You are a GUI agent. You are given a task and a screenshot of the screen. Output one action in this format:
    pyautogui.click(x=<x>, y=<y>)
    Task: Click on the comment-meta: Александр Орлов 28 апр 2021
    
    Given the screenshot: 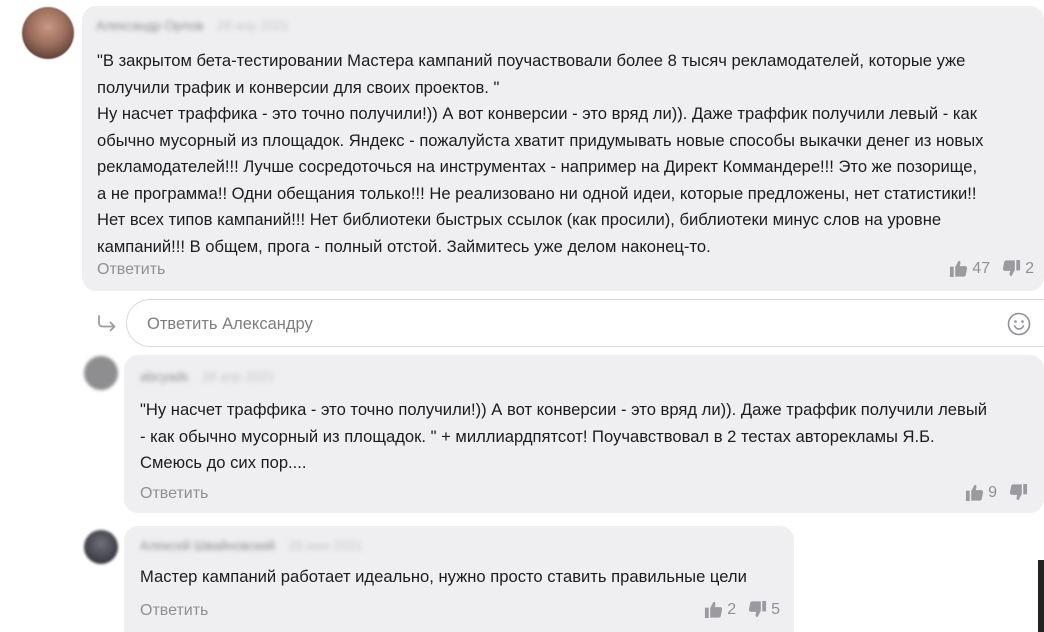 What is the action you would take?
    pyautogui.click(x=192, y=25)
    